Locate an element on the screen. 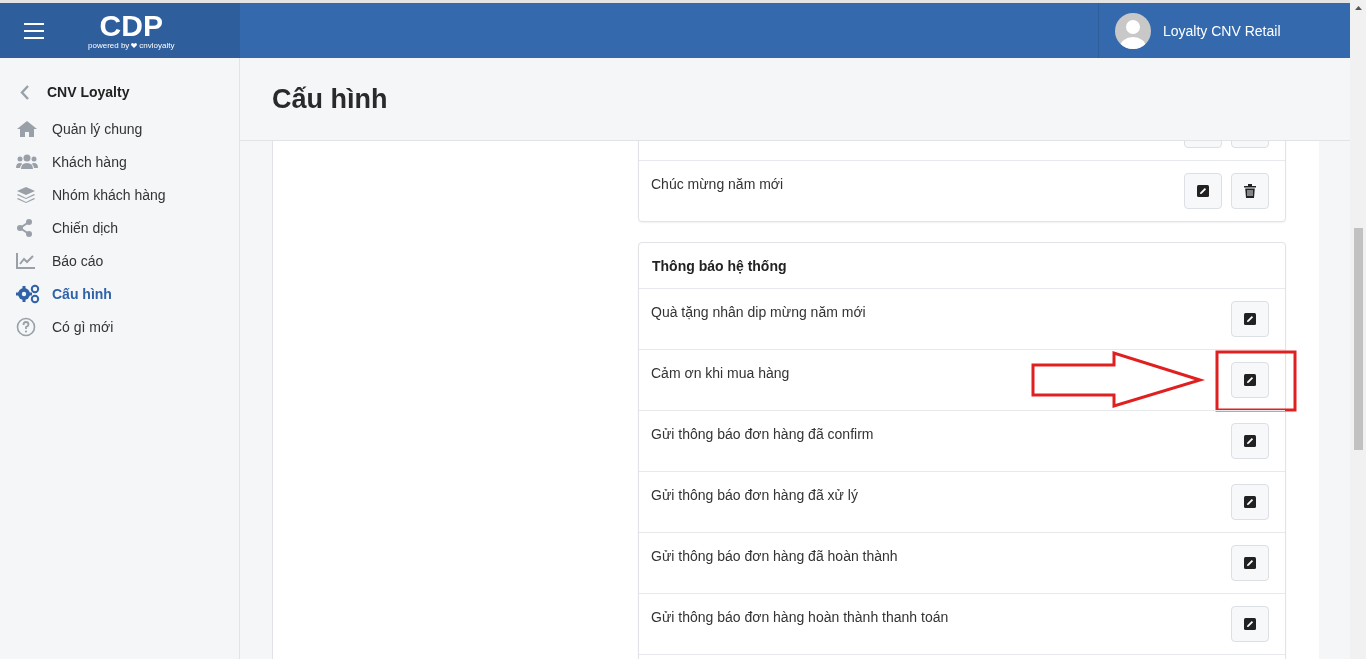 This screenshot has width=1366, height=659. template-name: Gửi thông báo đơn hàng đã hoàn thành is located at coordinates (774, 557).